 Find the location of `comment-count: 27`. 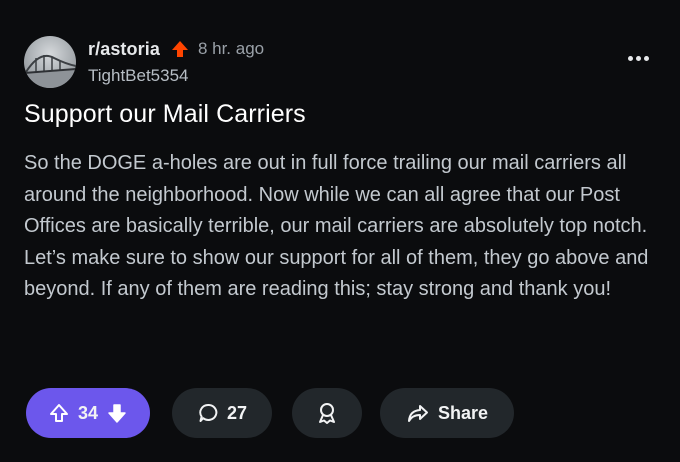

comment-count: 27 is located at coordinates (237, 412).